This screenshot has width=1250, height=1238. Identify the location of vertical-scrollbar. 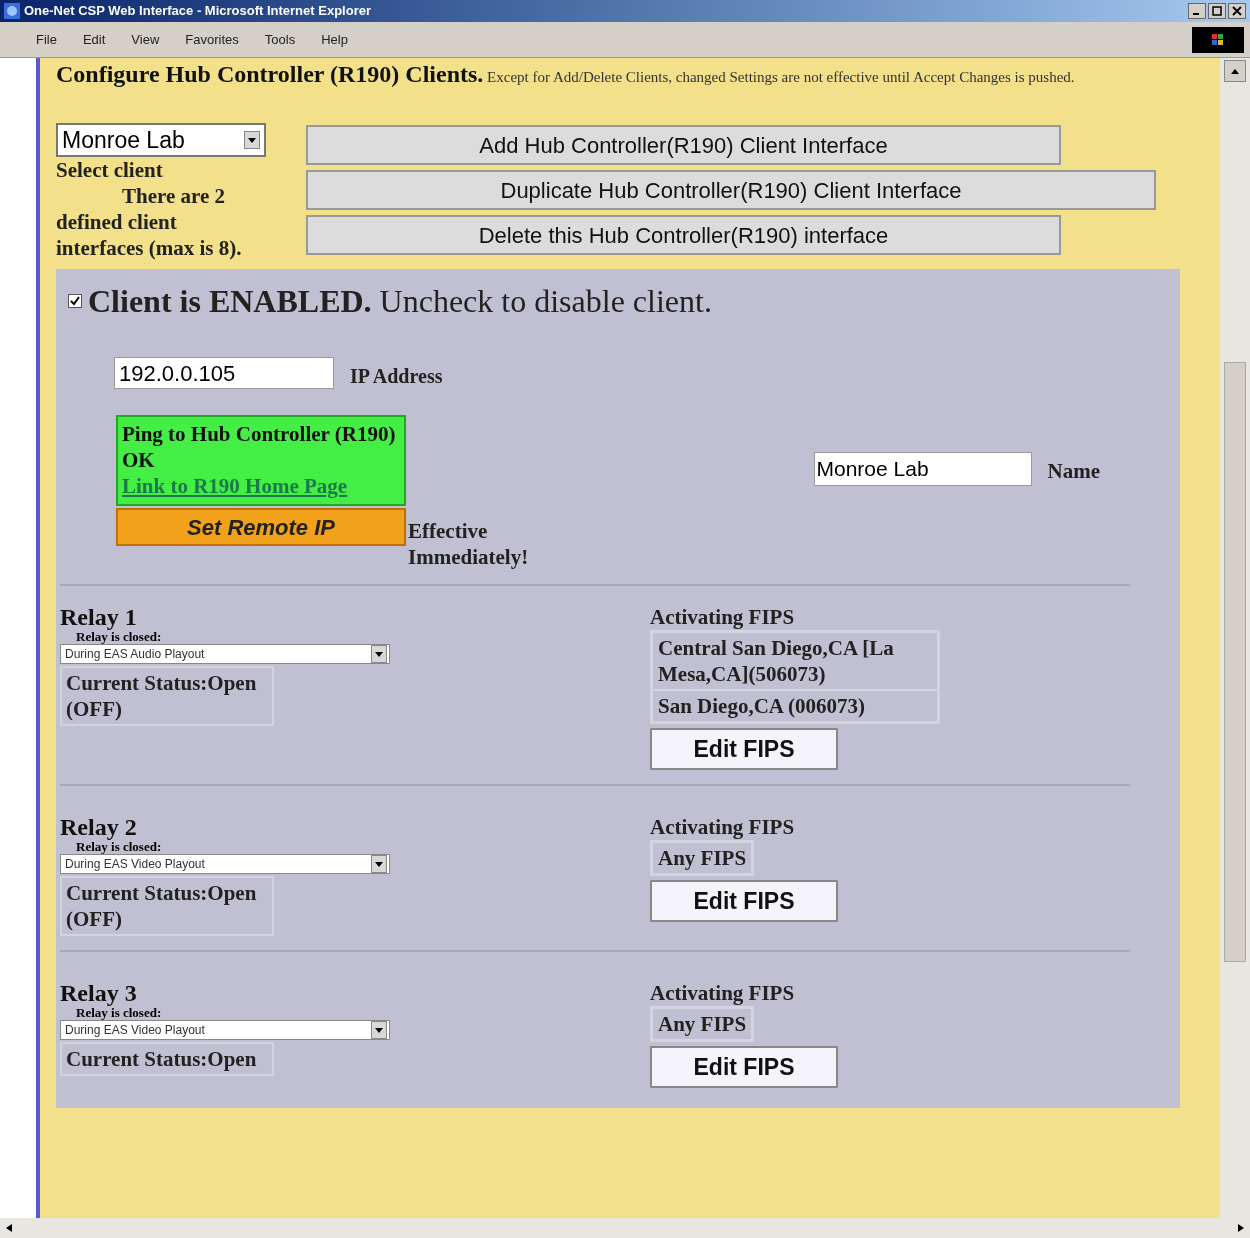
(1235, 638).